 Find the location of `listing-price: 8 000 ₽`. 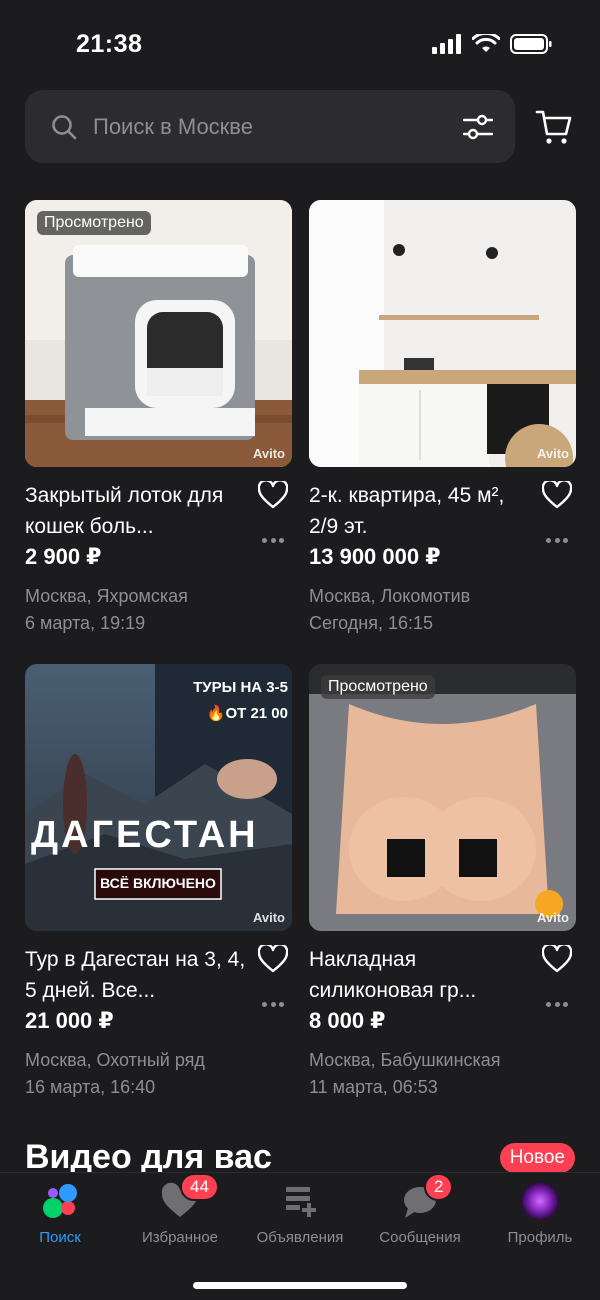

listing-price: 8 000 ₽ is located at coordinates (347, 1020).